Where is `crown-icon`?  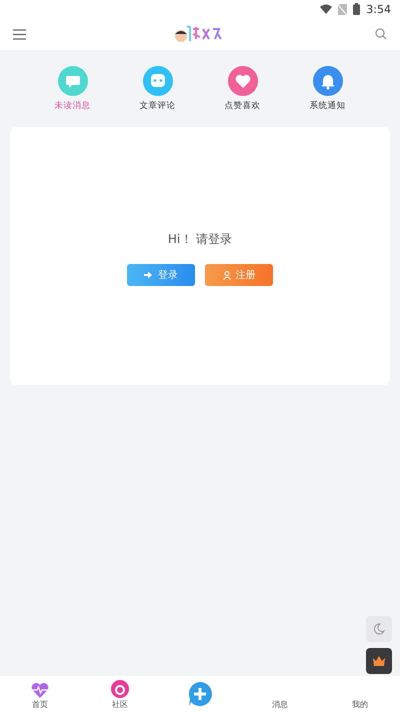 crown-icon is located at coordinates (379, 661).